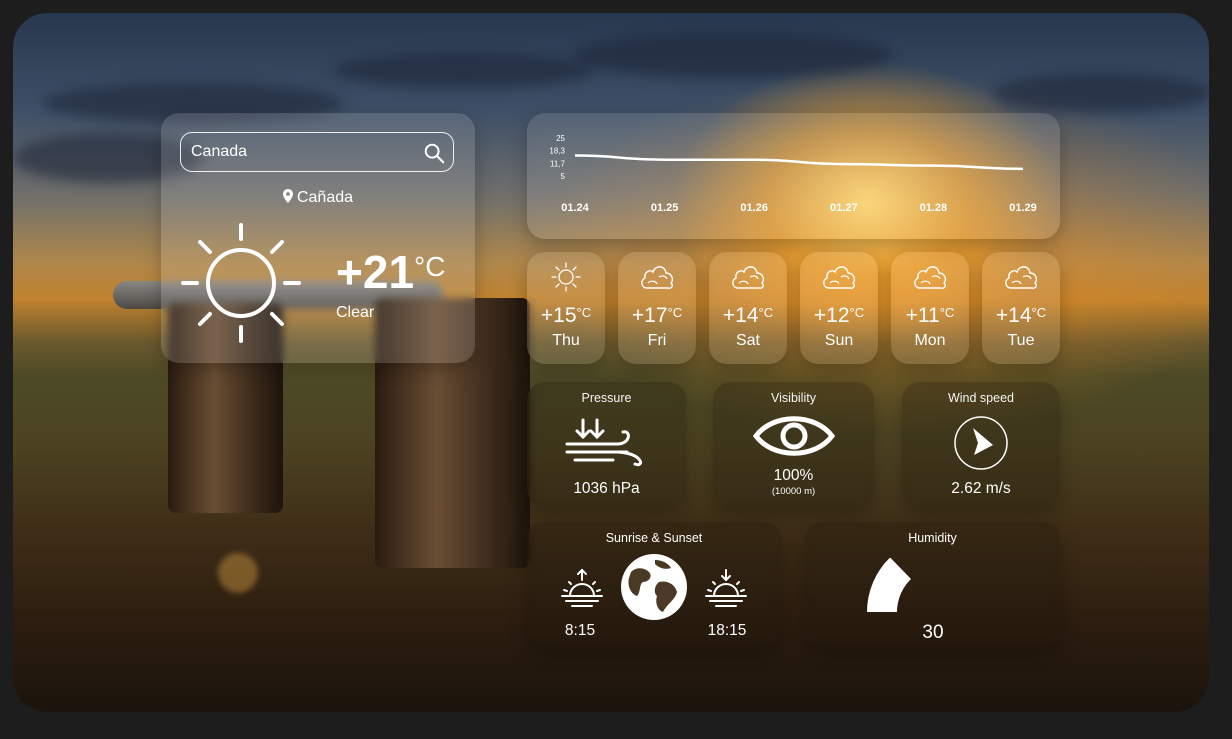  I want to click on forecast-day-card: +14°C Tue, so click(1021, 308).